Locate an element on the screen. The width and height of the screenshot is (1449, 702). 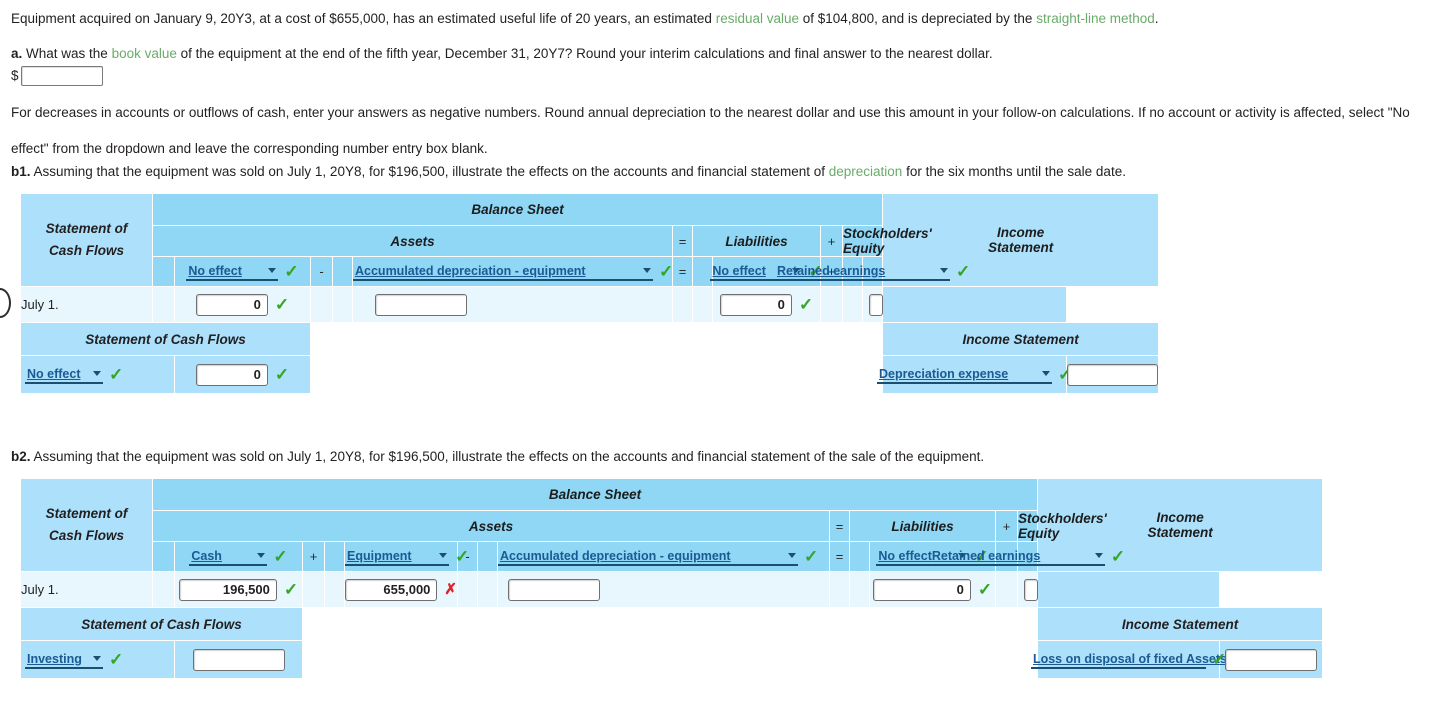
b1-equity-value-cell is located at coordinates (872, 304).